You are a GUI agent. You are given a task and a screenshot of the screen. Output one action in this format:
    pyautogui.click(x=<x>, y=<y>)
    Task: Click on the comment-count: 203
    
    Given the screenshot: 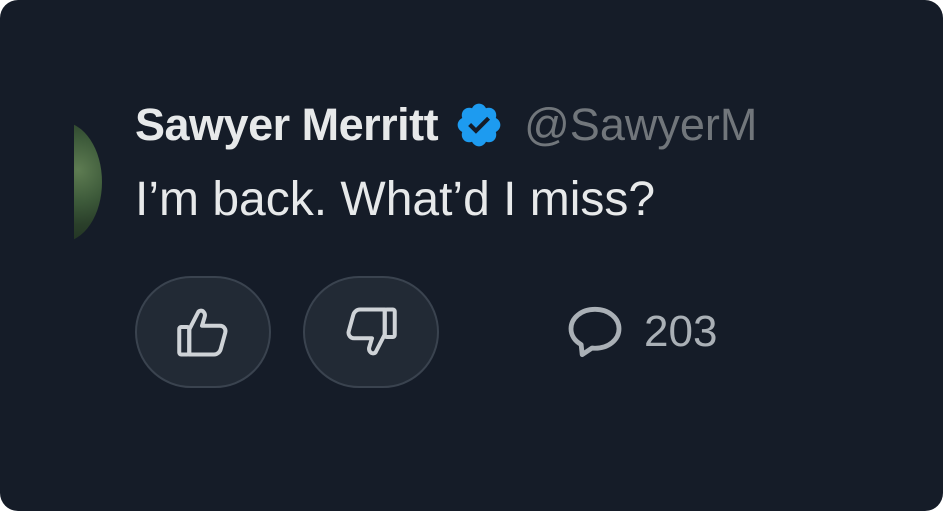 What is the action you would take?
    pyautogui.click(x=681, y=331)
    